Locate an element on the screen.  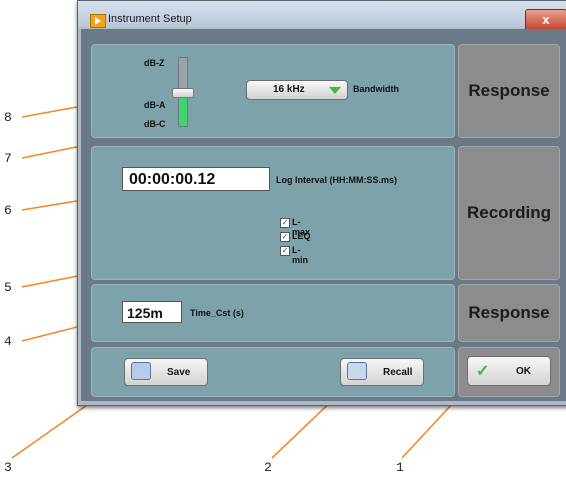
frequency-panel: dB-Z dB-A dB-C 16 kHz Bandwidth is located at coordinates (273, 91).